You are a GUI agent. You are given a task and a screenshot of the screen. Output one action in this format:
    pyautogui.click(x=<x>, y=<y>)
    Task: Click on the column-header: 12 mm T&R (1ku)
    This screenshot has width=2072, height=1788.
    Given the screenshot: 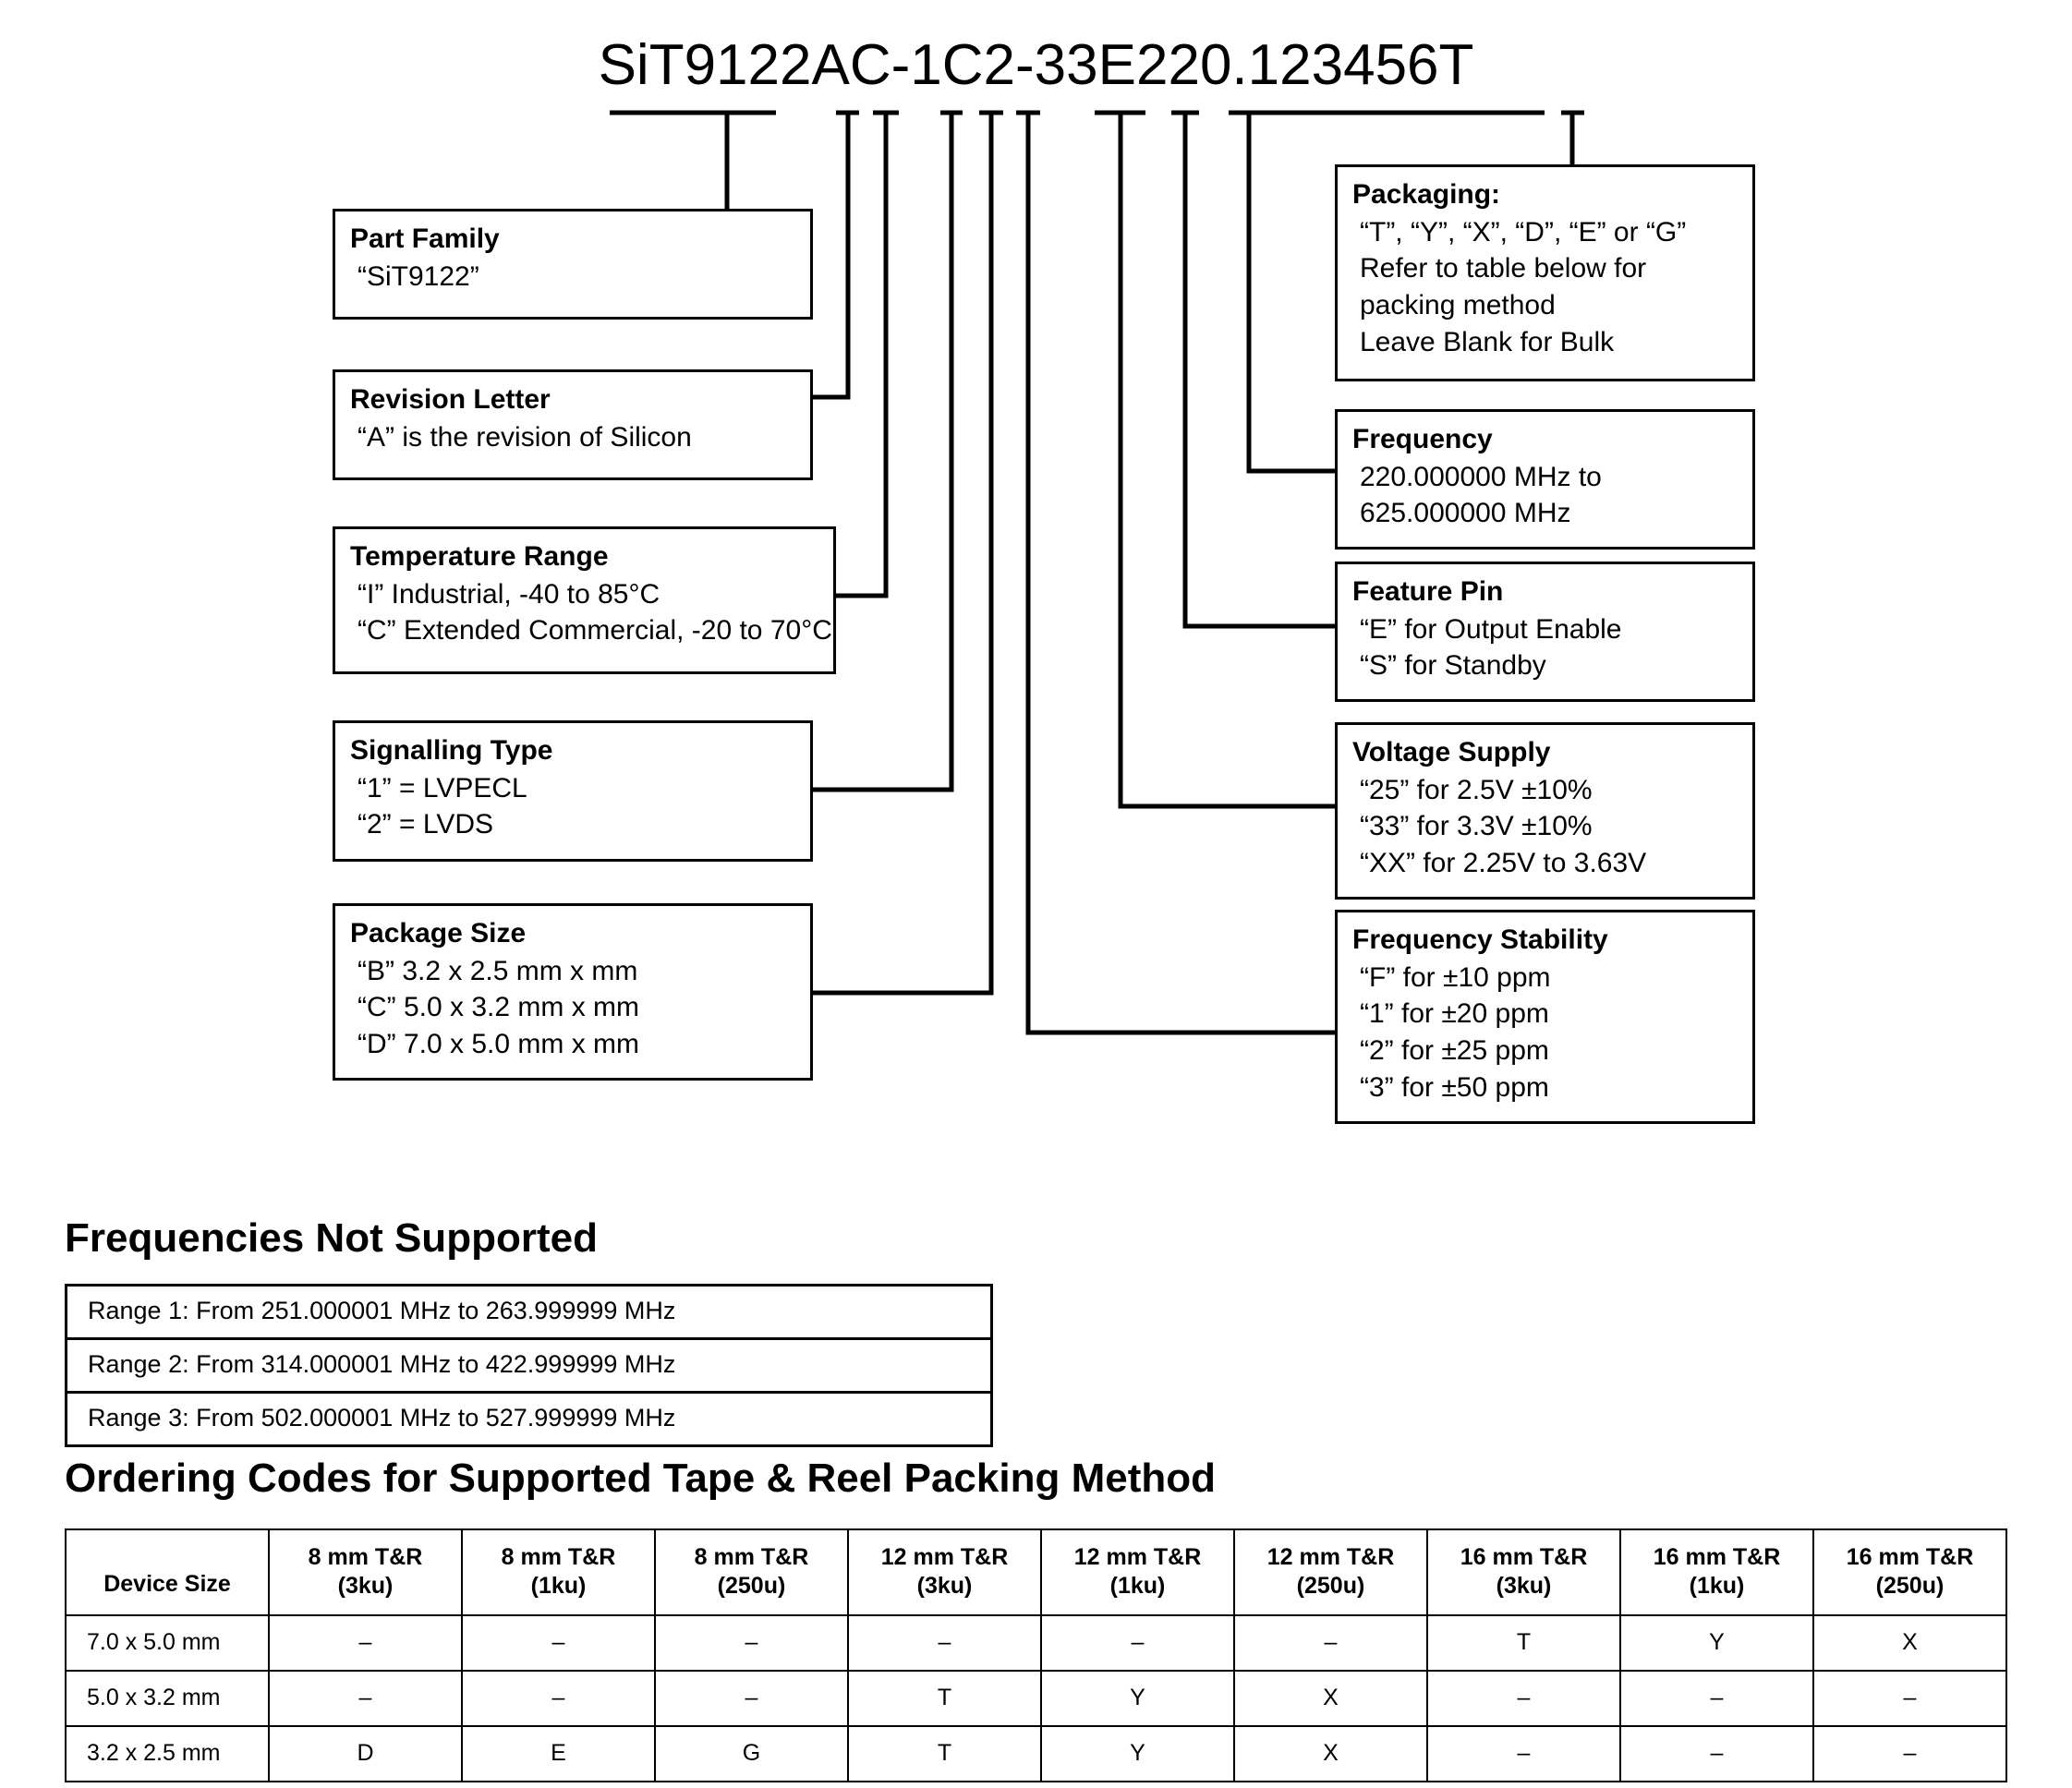 What is the action you would take?
    pyautogui.click(x=1138, y=1572)
    